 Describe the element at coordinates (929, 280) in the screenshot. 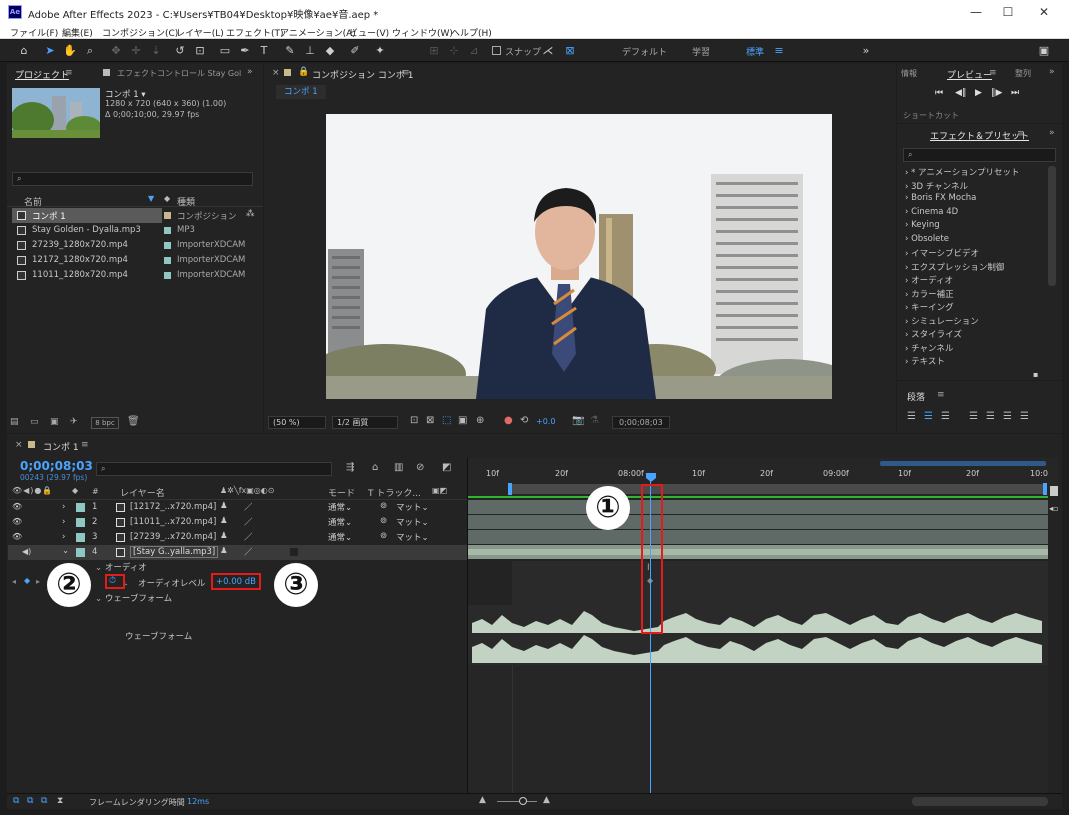

I see `effect-category: › オーディオ` at that location.